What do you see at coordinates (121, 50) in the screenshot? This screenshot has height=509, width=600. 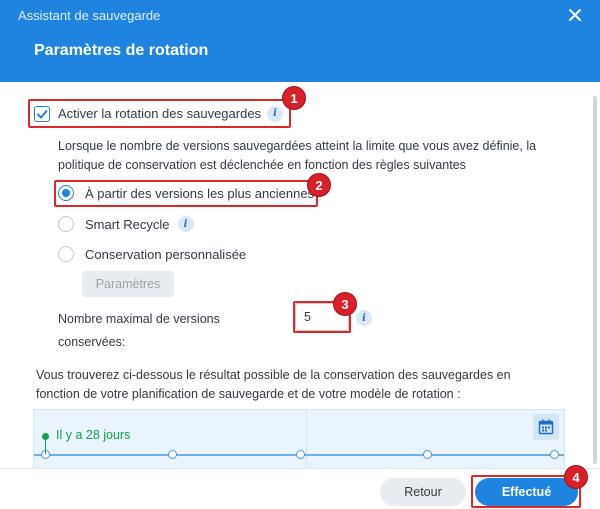 I see `page-title: Paramètres de rotation` at bounding box center [121, 50].